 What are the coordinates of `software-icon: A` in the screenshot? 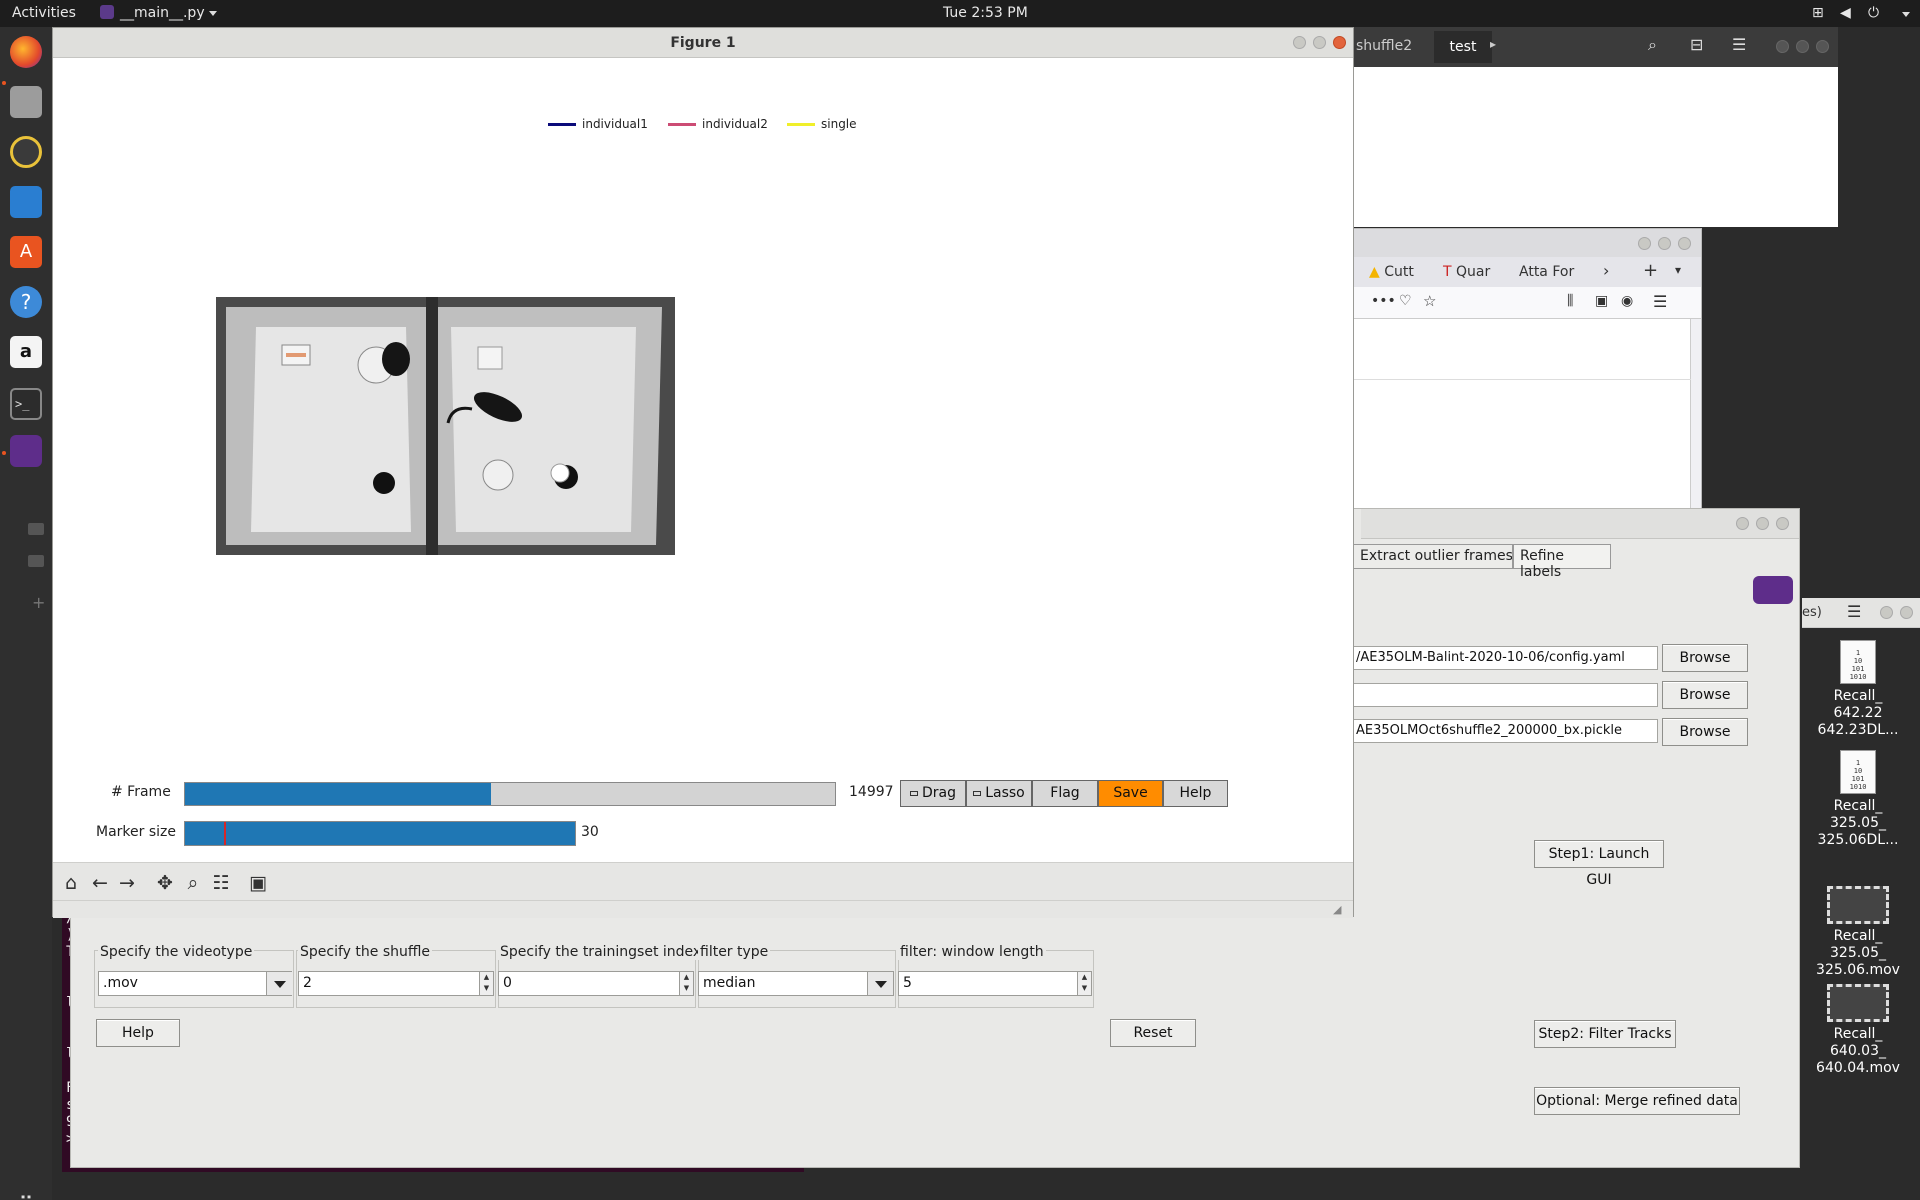 It's located at (26, 252).